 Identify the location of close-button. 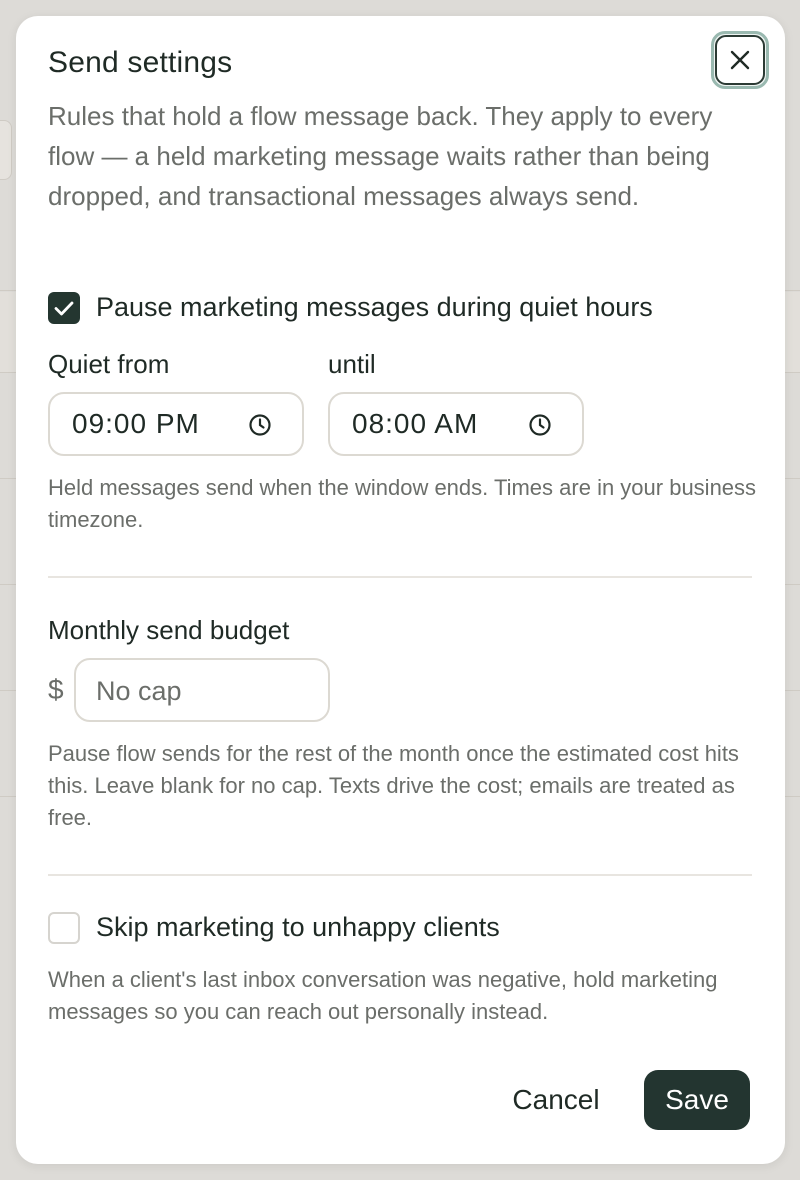
(740, 60).